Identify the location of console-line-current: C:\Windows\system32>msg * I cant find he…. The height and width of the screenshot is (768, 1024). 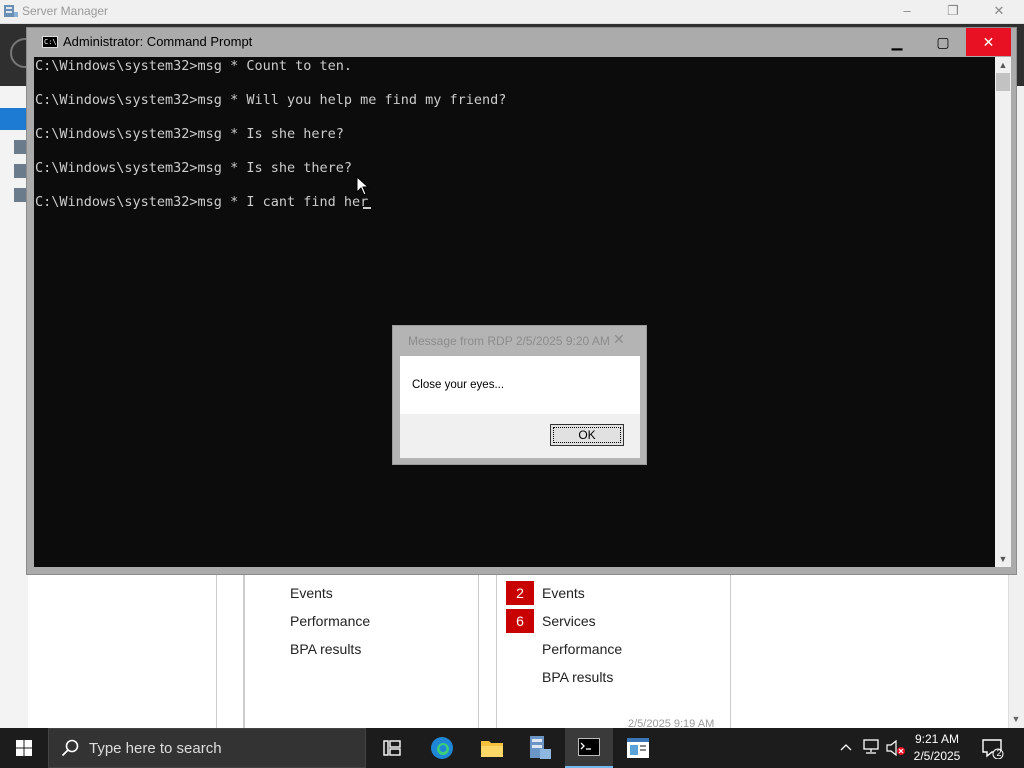
(202, 202).